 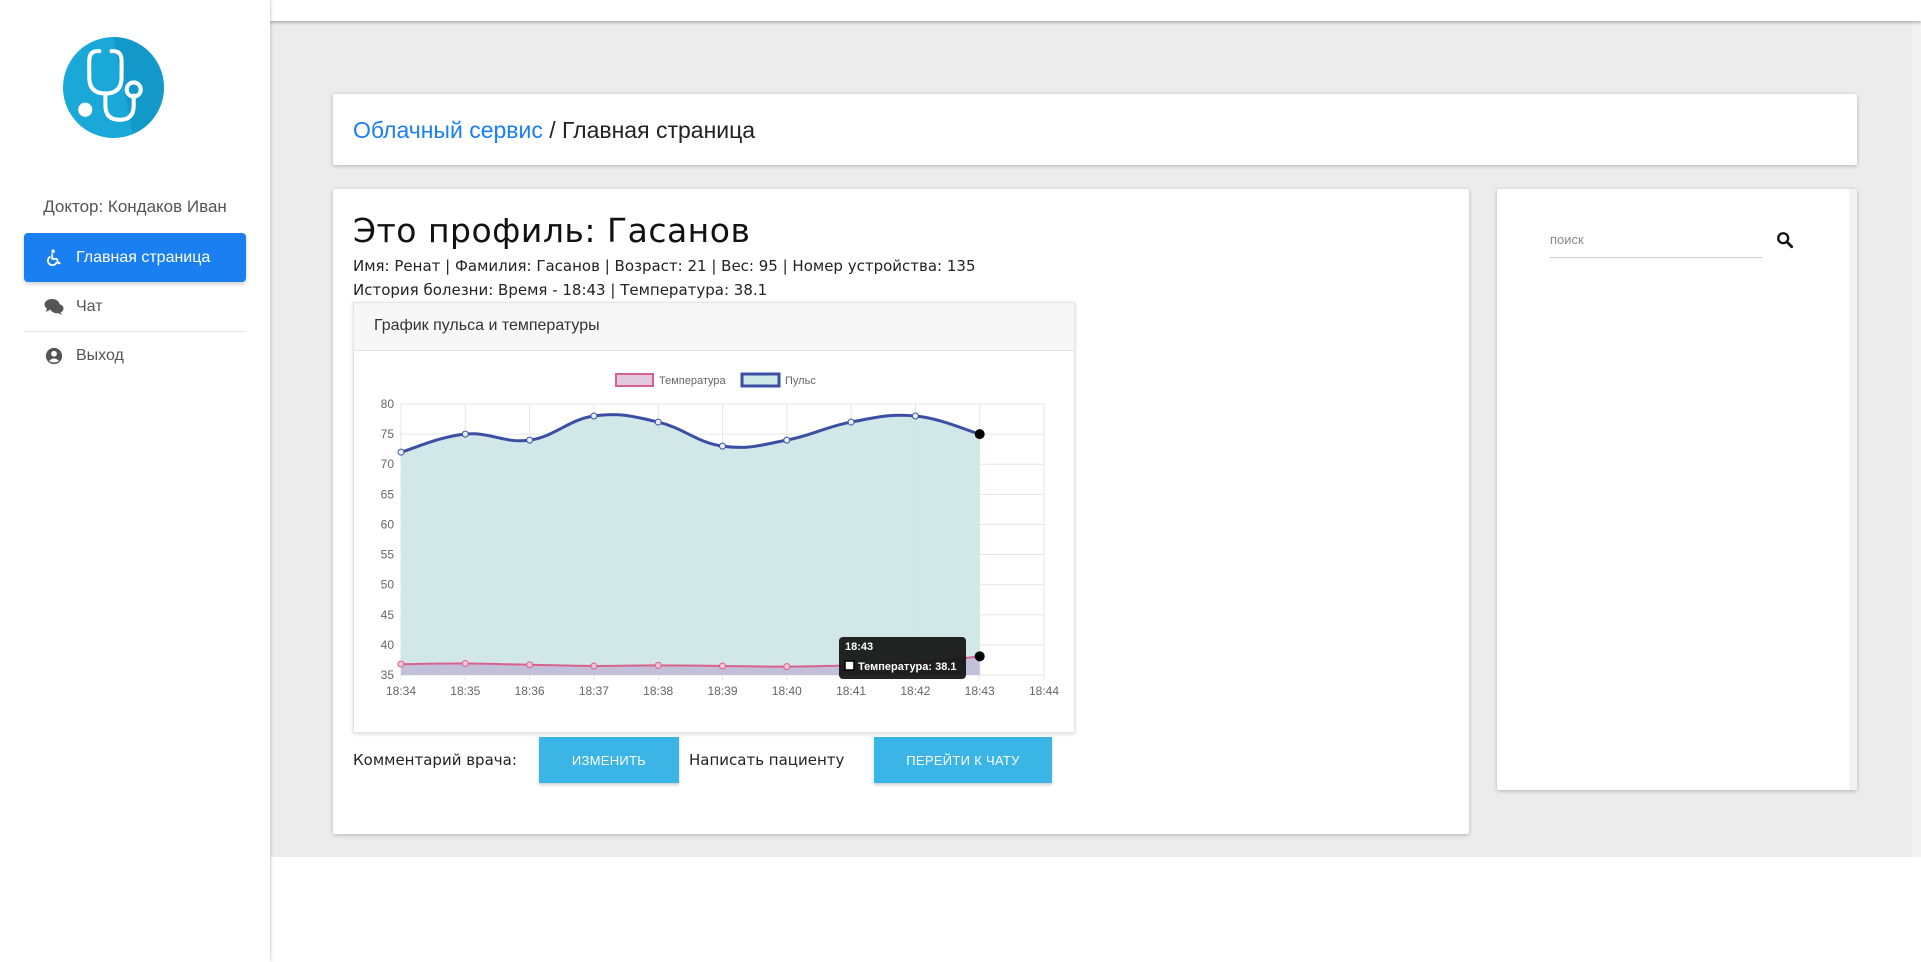 I want to click on breadcrumb-text: Облачный сервис / Главная страница, so click(x=554, y=130).